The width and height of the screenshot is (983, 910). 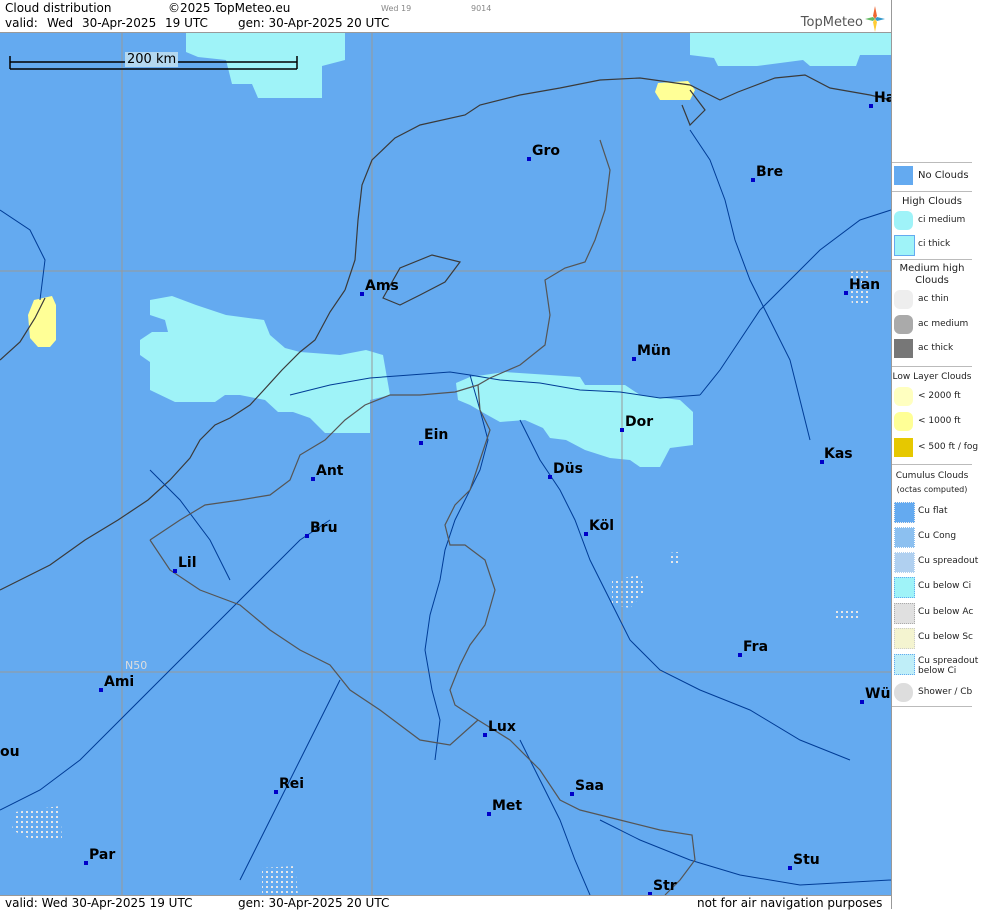 What do you see at coordinates (756, 647) in the screenshot?
I see `city-label: Fra` at bounding box center [756, 647].